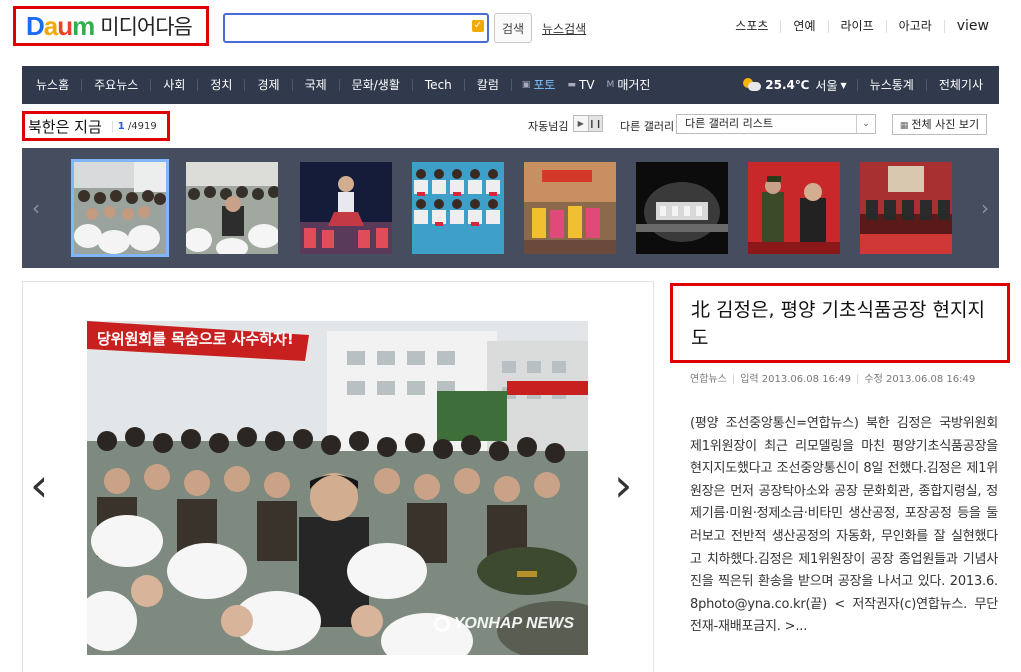  I want to click on weather-widget: 25.4℃ 서울 ▼, so click(799, 85).